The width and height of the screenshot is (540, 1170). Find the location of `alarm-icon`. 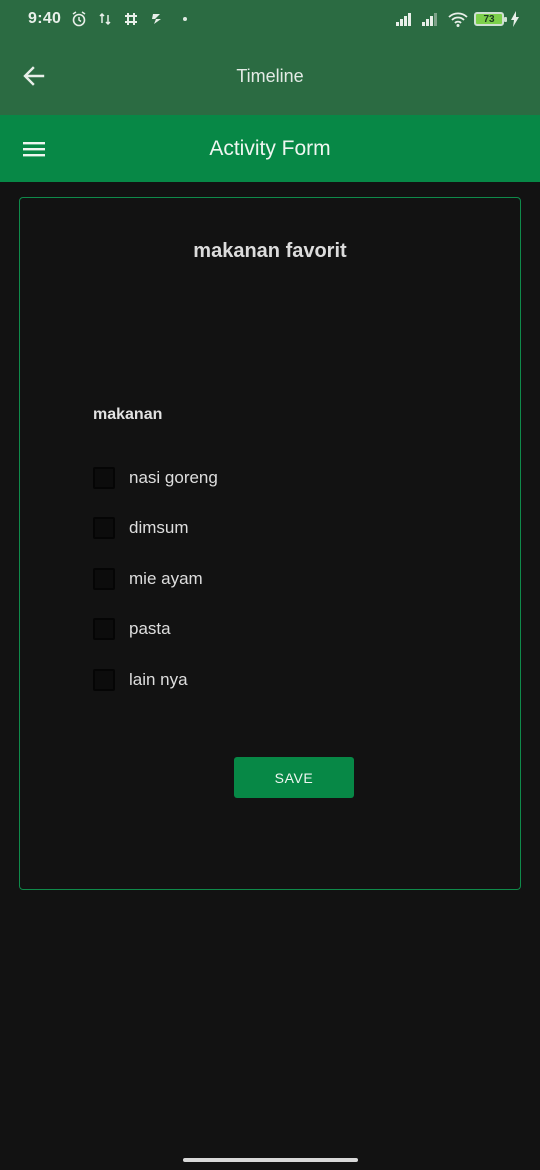

alarm-icon is located at coordinates (79, 19).